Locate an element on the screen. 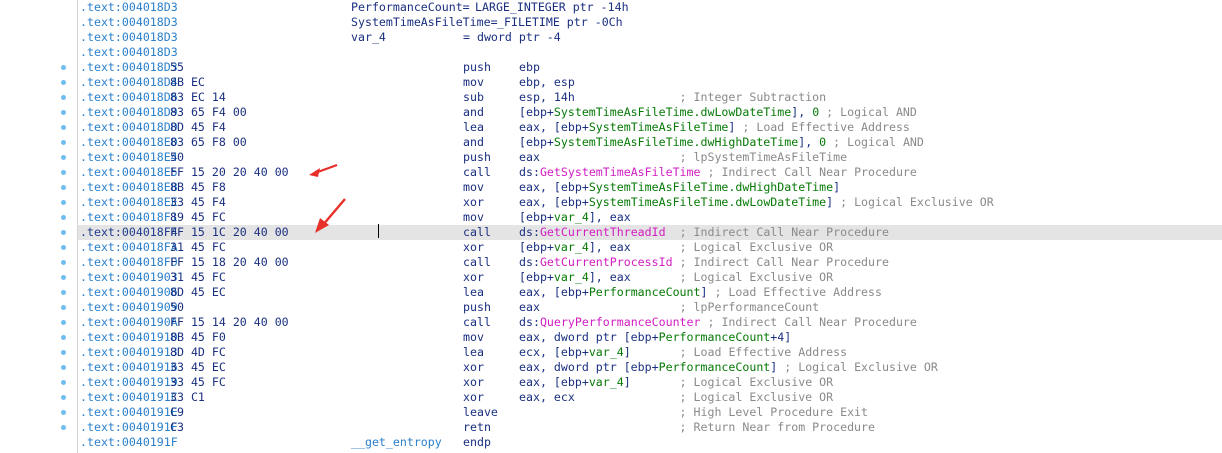 Image resolution: width=1222 pixels, height=453 pixels. address-label: .text:0040191F is located at coordinates (129, 427).